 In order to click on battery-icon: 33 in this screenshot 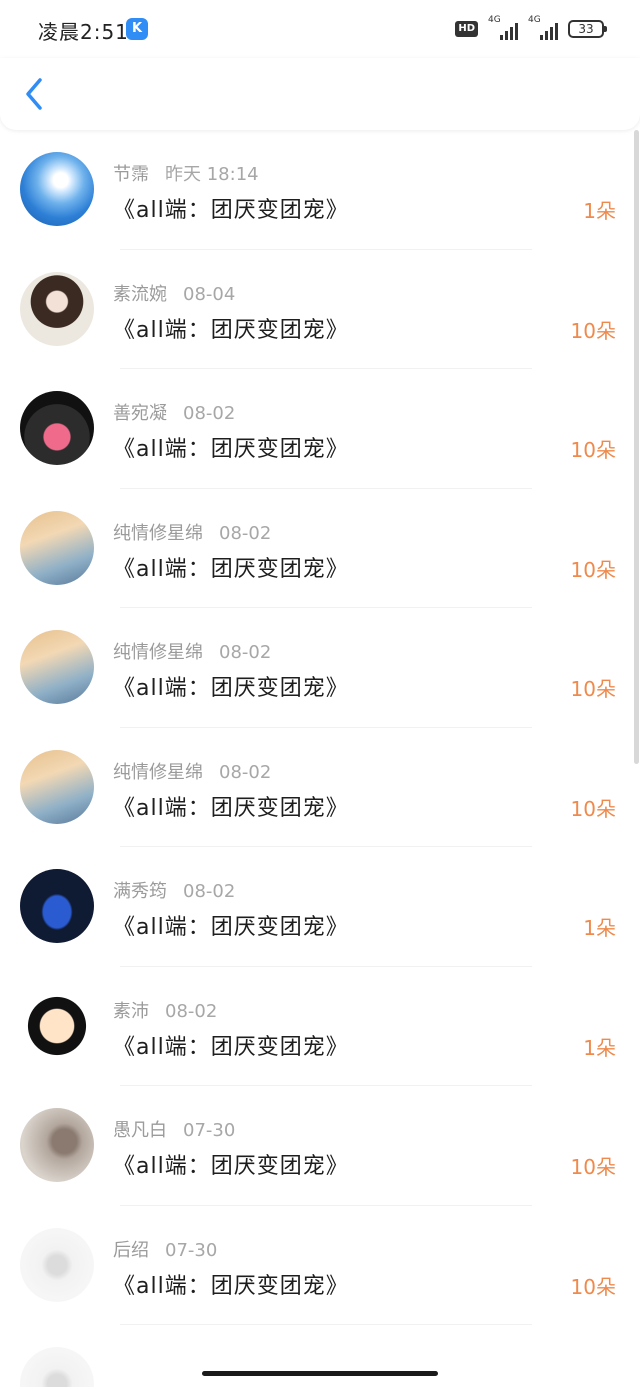, I will do `click(587, 29)`.